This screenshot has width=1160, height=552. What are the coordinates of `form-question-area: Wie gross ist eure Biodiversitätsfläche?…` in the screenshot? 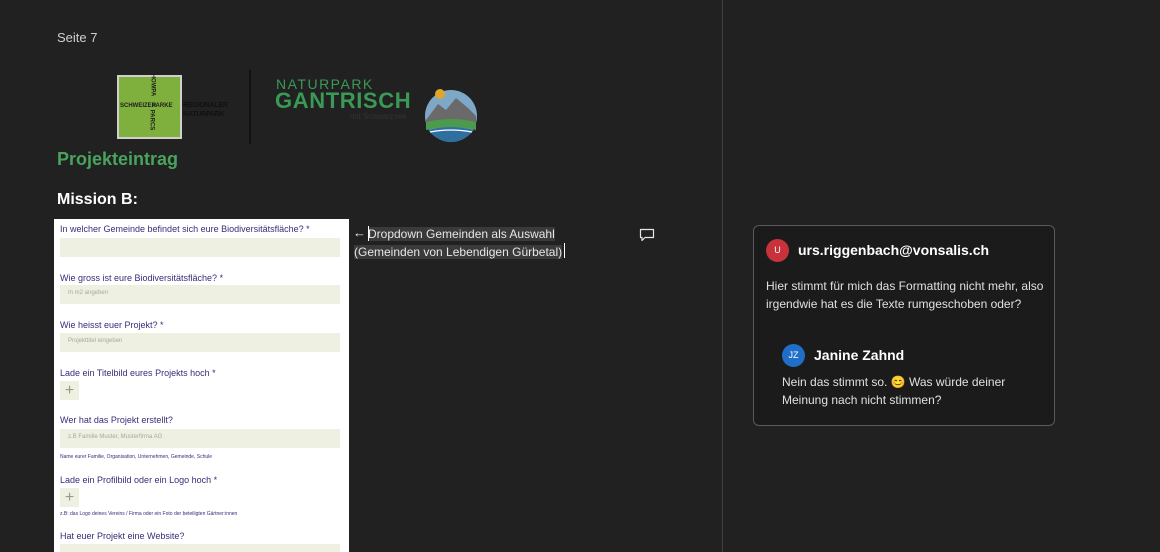 It's located at (142, 278).